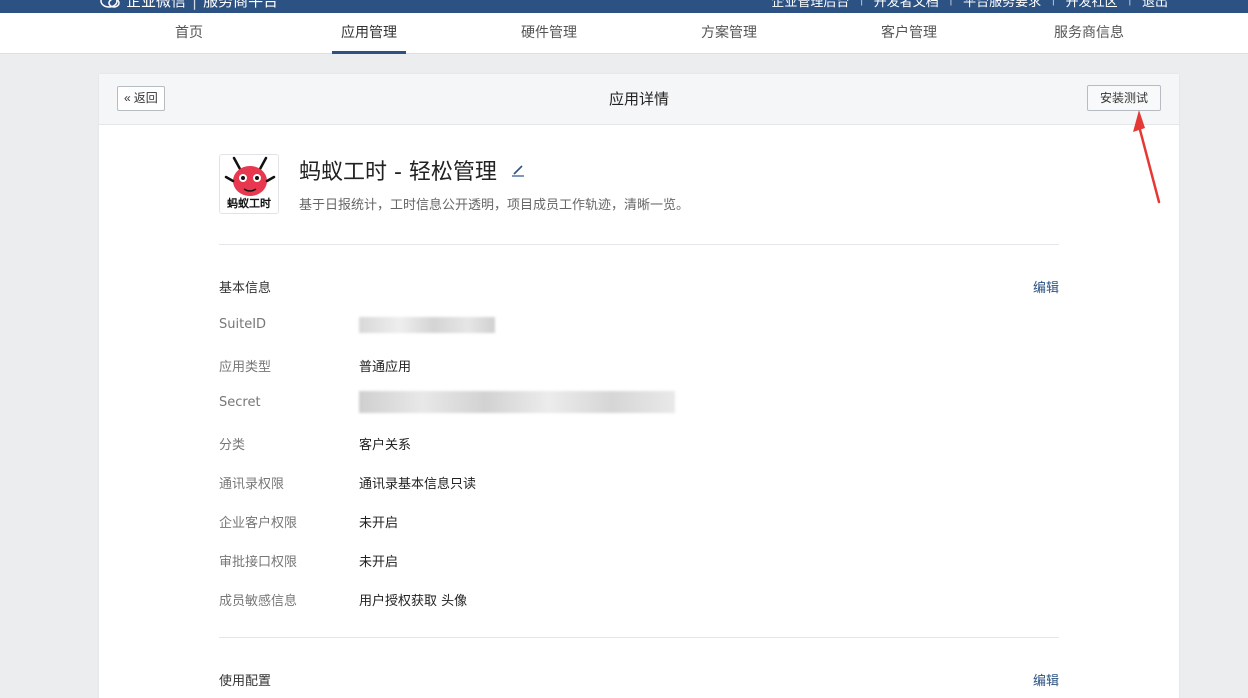 The image size is (1248, 698). I want to click on edit-pencil-icon, so click(518, 170).